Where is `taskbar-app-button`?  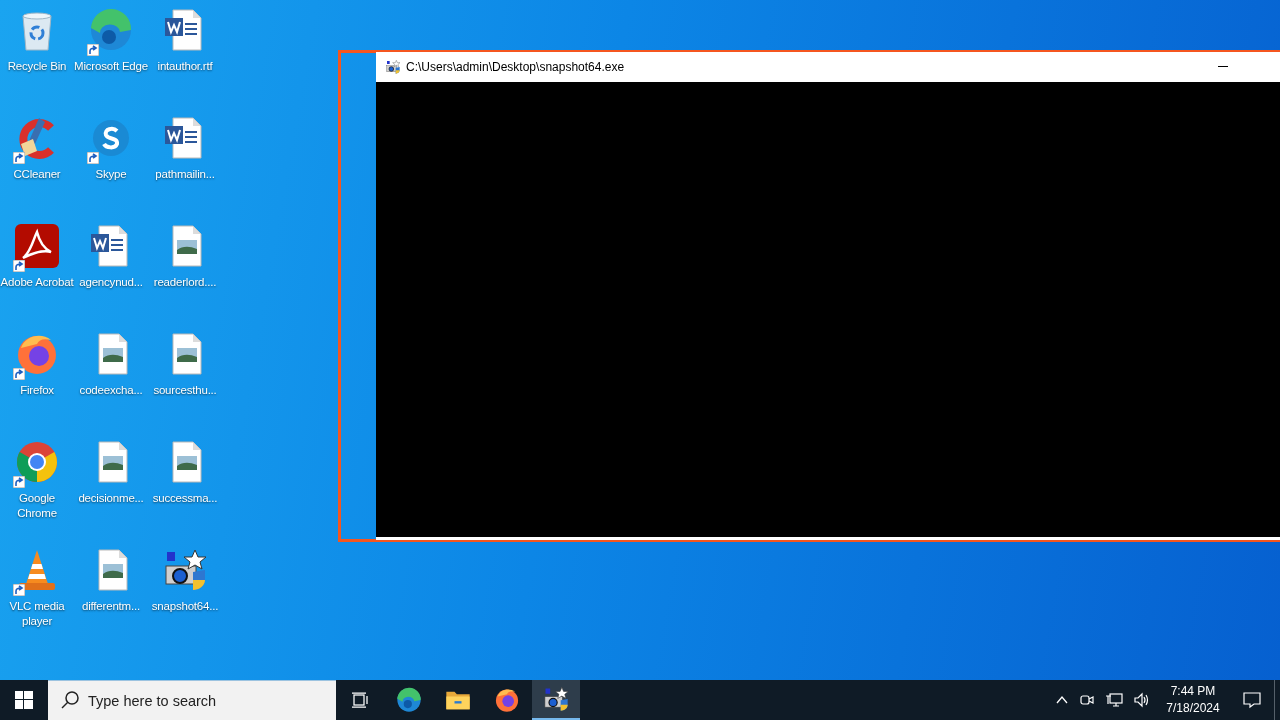 taskbar-app-button is located at coordinates (556, 700).